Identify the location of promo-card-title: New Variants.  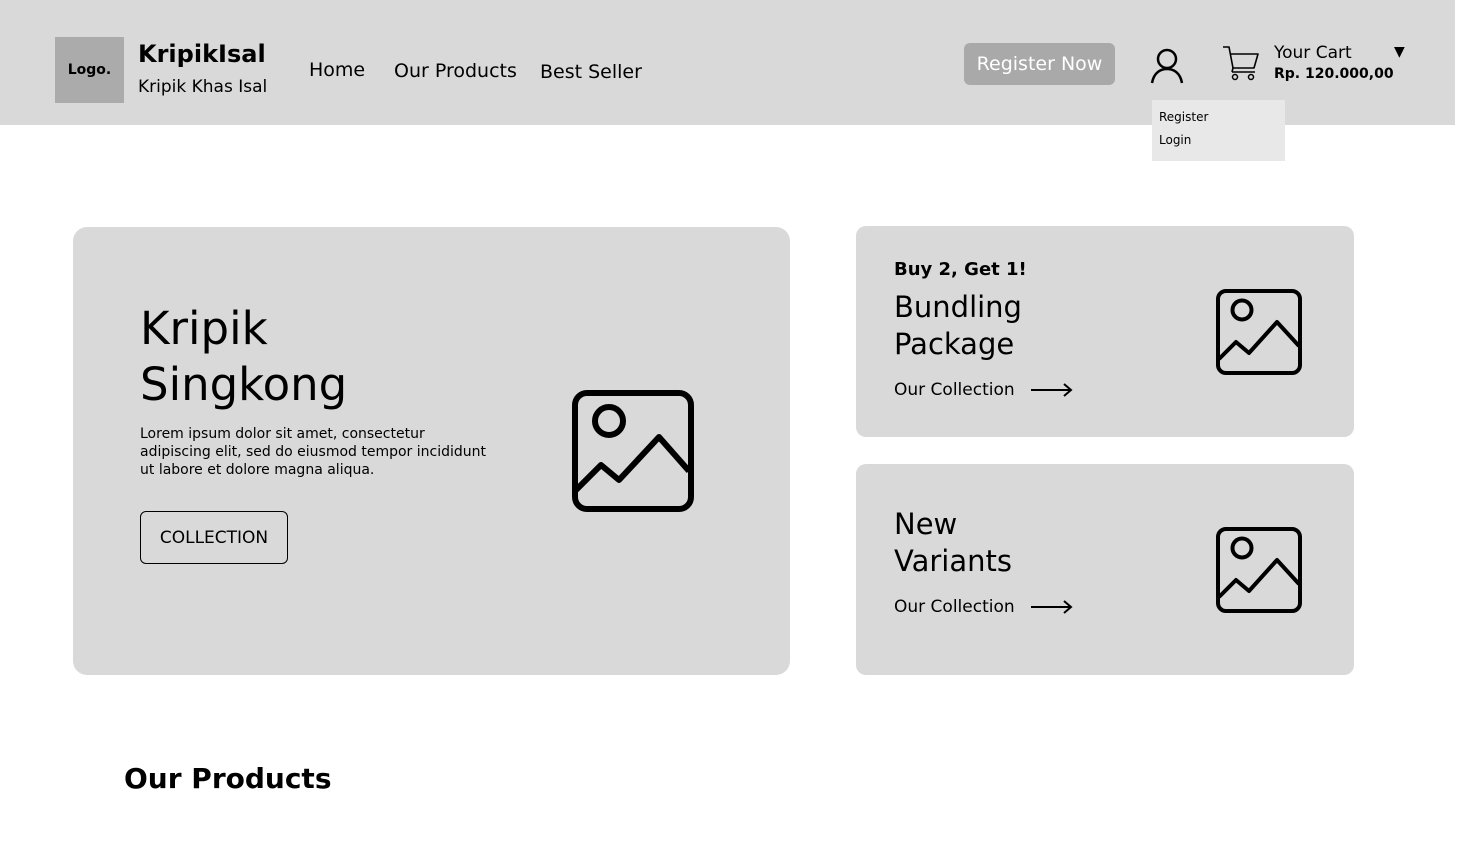
(953, 543).